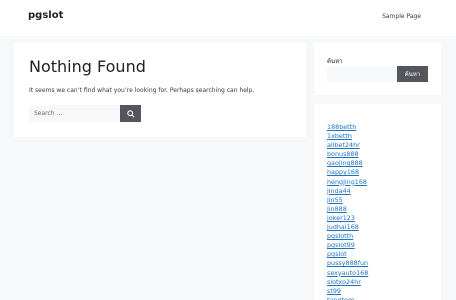 The height and width of the screenshot is (300, 456). What do you see at coordinates (401, 16) in the screenshot?
I see `nav-link-sample-page: Sample Page` at bounding box center [401, 16].